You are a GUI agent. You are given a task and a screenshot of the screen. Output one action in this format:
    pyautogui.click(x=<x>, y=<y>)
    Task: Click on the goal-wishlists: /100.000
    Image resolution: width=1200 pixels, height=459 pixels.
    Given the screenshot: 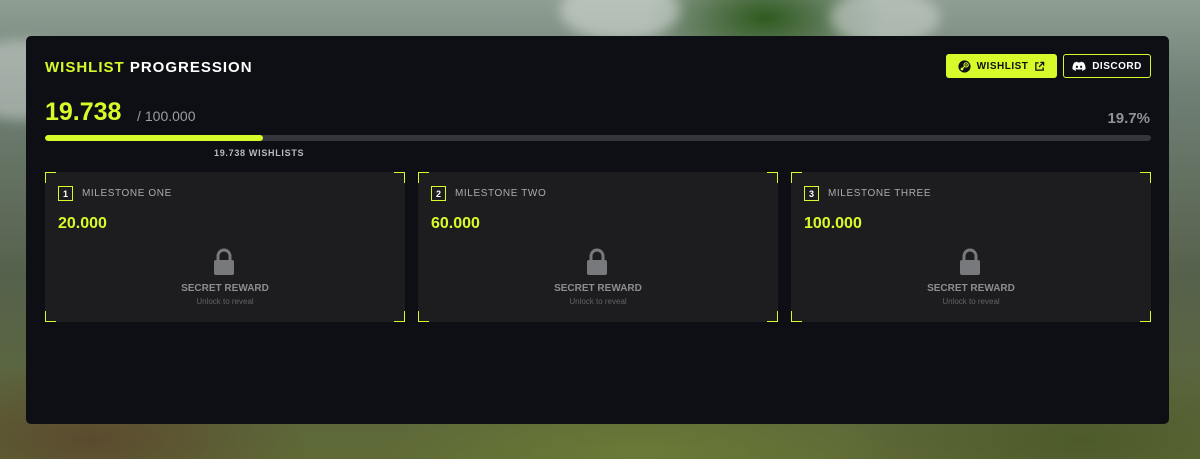 What is the action you would take?
    pyautogui.click(x=166, y=116)
    